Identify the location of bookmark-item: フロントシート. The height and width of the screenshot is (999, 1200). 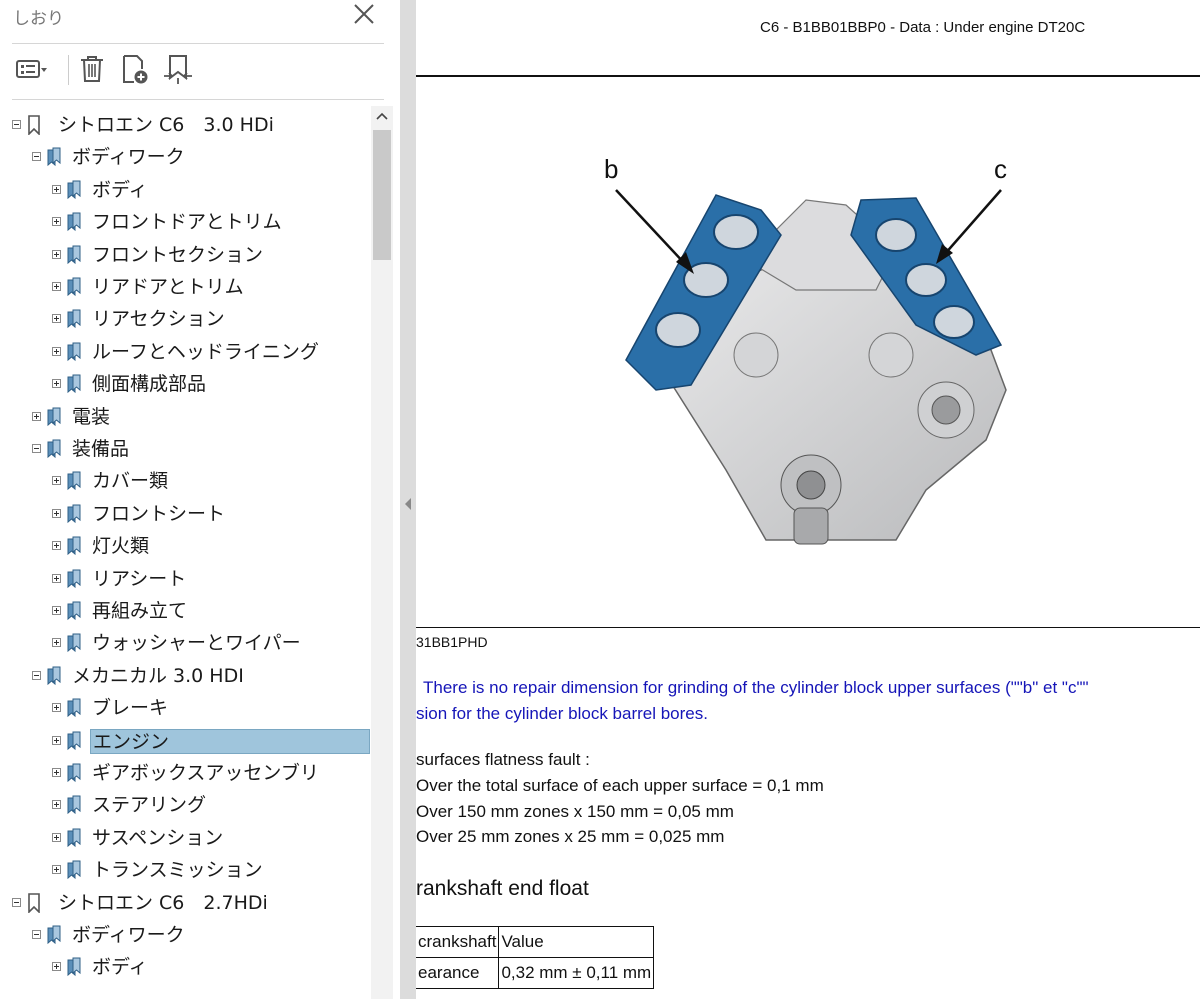
(185, 514).